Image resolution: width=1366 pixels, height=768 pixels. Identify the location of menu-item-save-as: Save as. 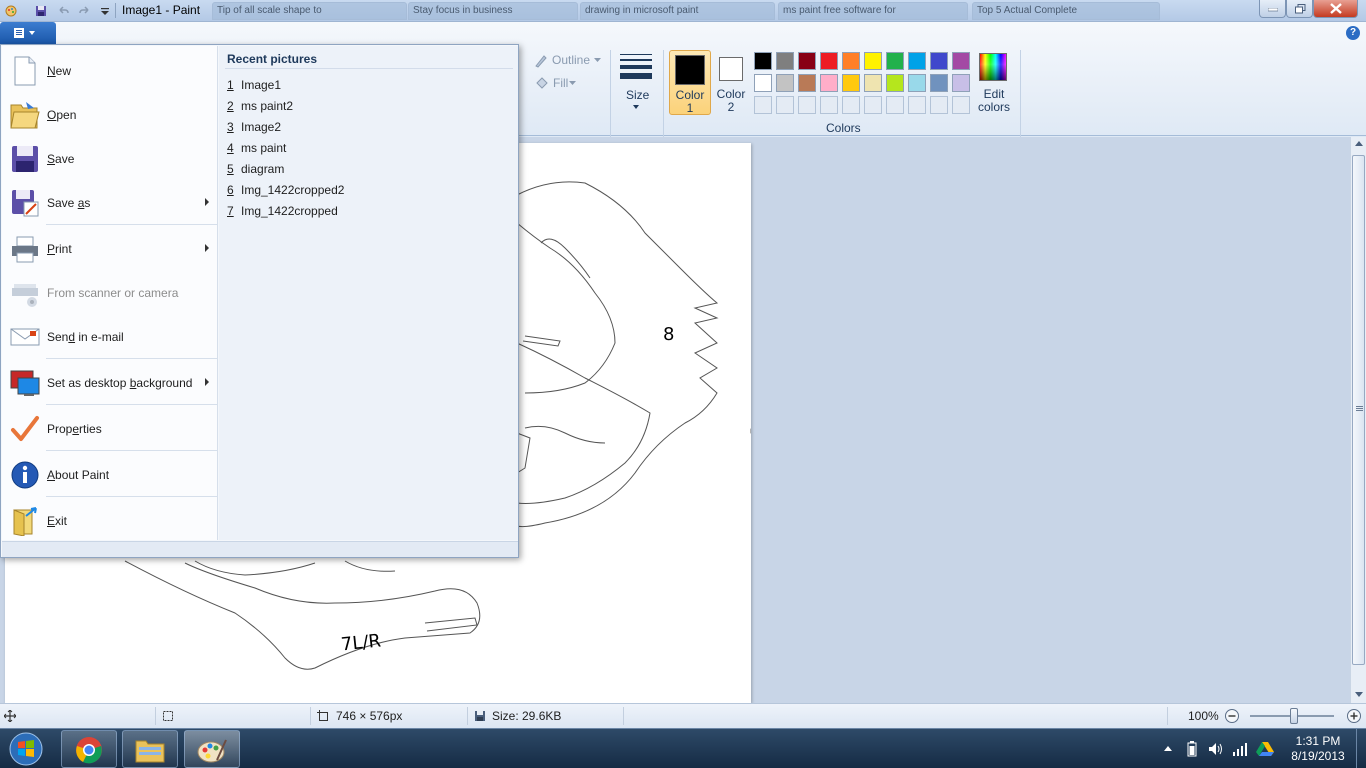
(110, 202).